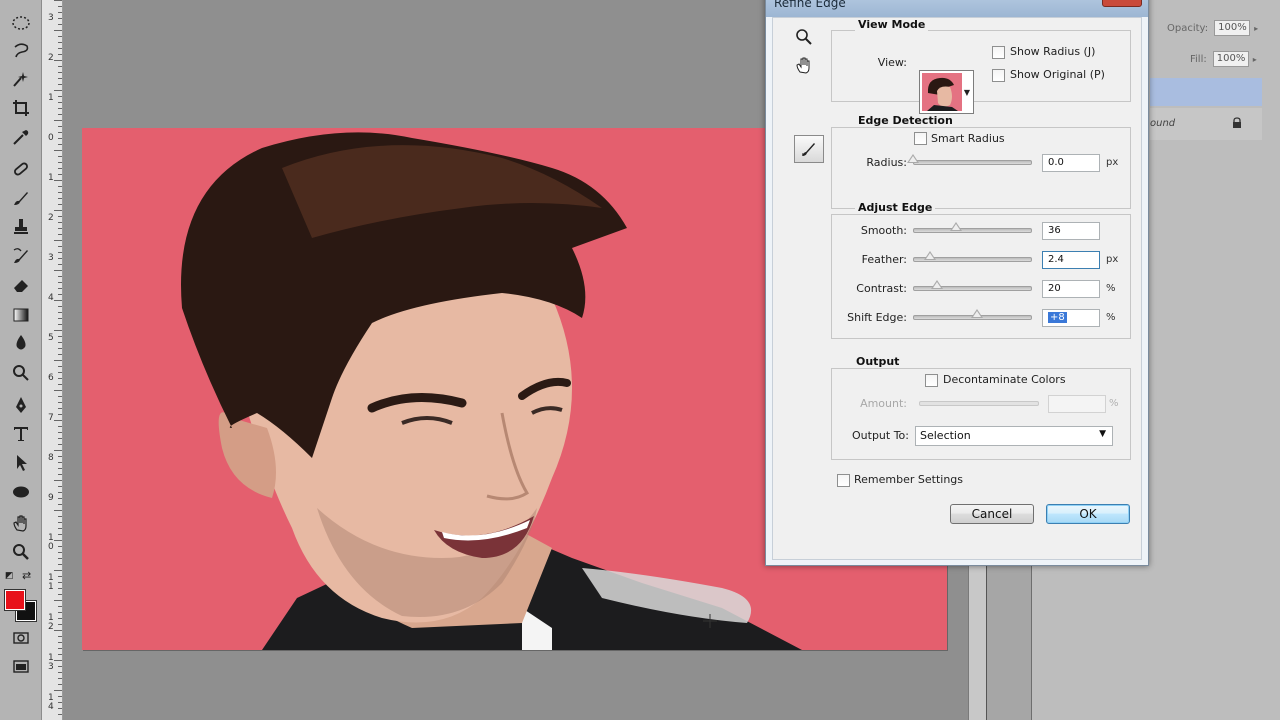  Describe the element at coordinates (21, 434) in the screenshot. I see `type-icon` at that location.